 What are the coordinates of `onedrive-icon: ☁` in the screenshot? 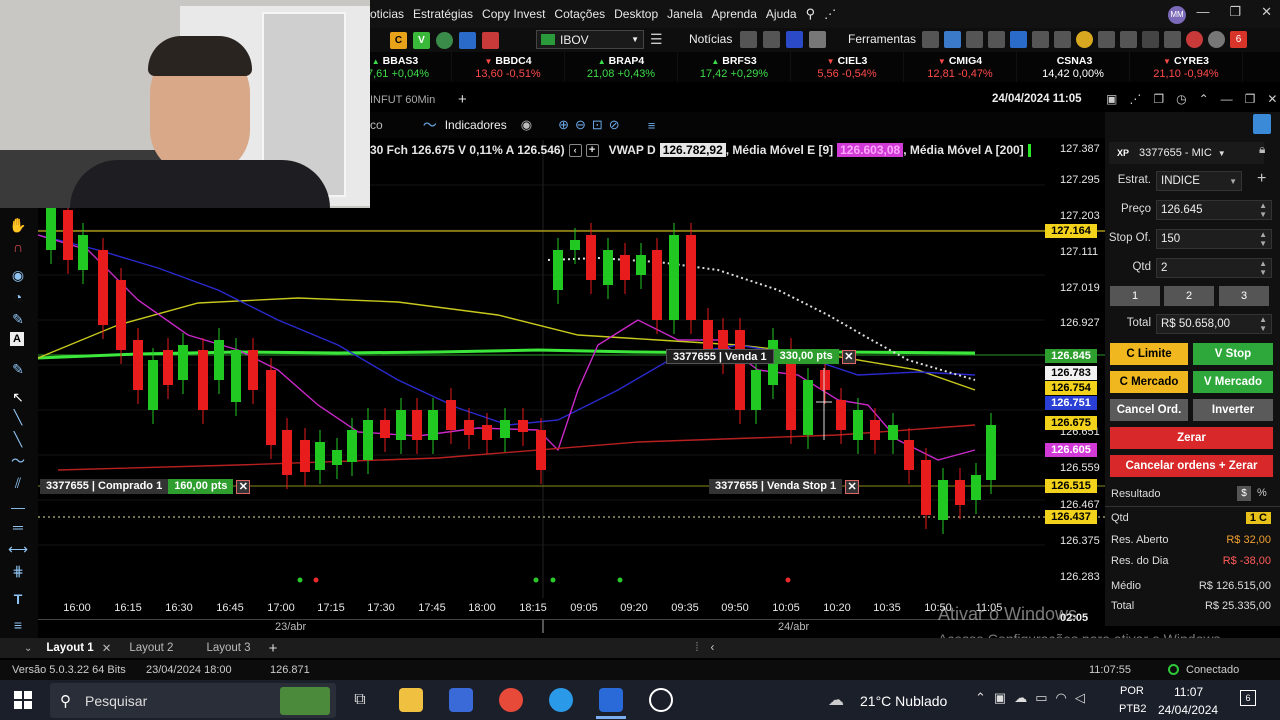 It's located at (1020, 698).